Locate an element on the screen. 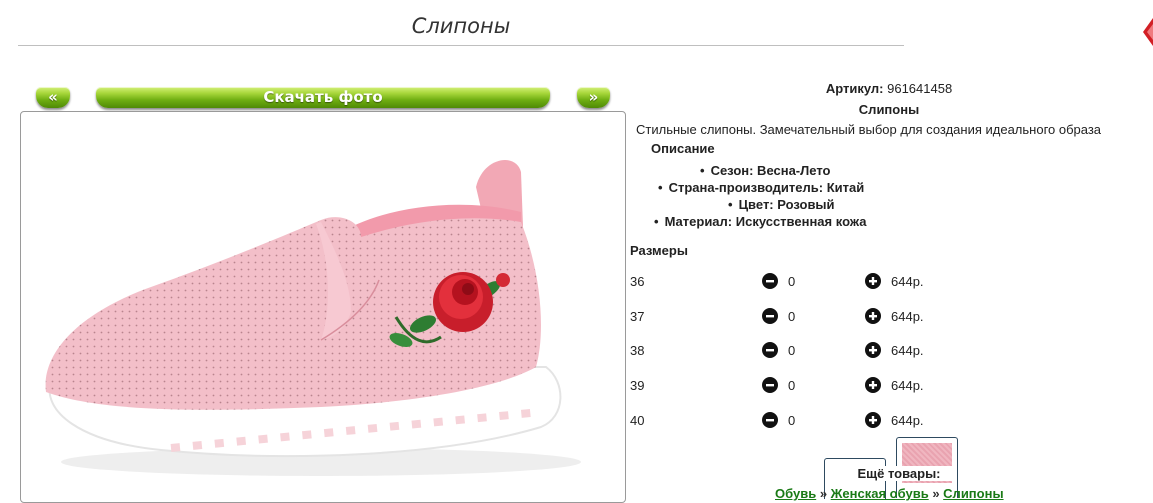 This screenshot has height=503, width=1153. description-heading: Описание is located at coordinates (683, 148).